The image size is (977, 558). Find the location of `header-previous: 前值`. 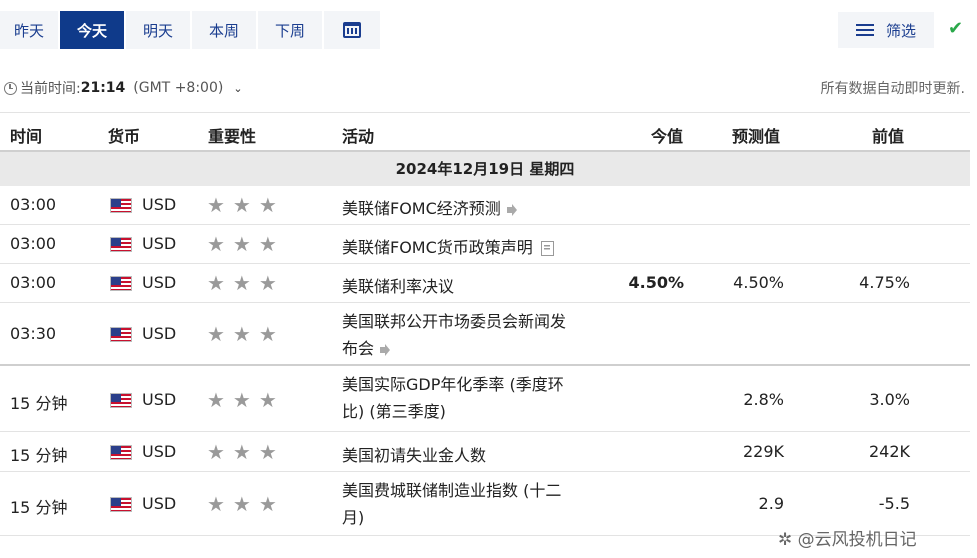

header-previous: 前值 is located at coordinates (888, 136).